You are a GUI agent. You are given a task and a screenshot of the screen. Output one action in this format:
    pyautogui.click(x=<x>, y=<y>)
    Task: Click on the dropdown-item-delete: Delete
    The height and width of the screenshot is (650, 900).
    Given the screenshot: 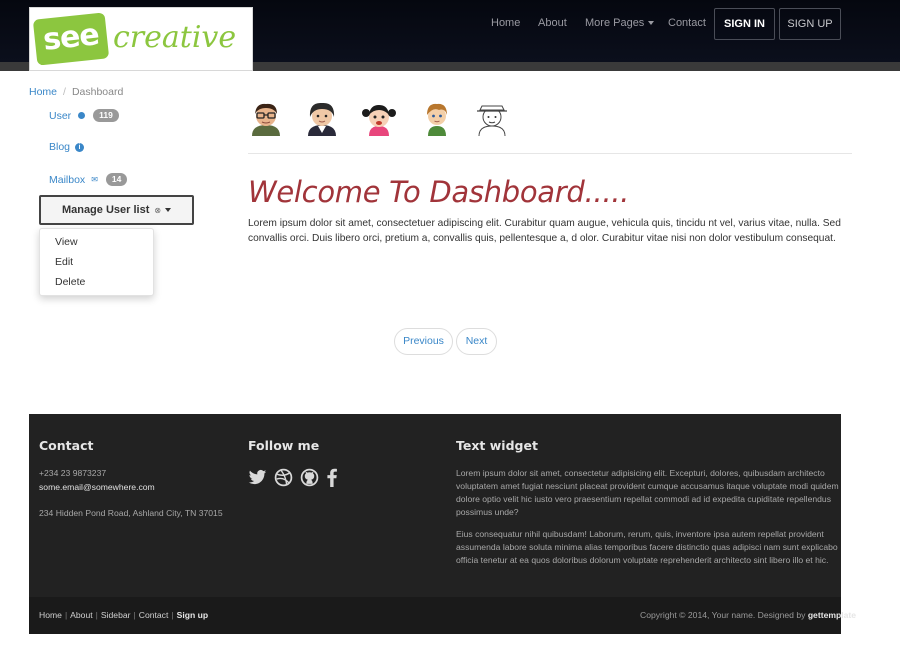 What is the action you would take?
    pyautogui.click(x=70, y=282)
    